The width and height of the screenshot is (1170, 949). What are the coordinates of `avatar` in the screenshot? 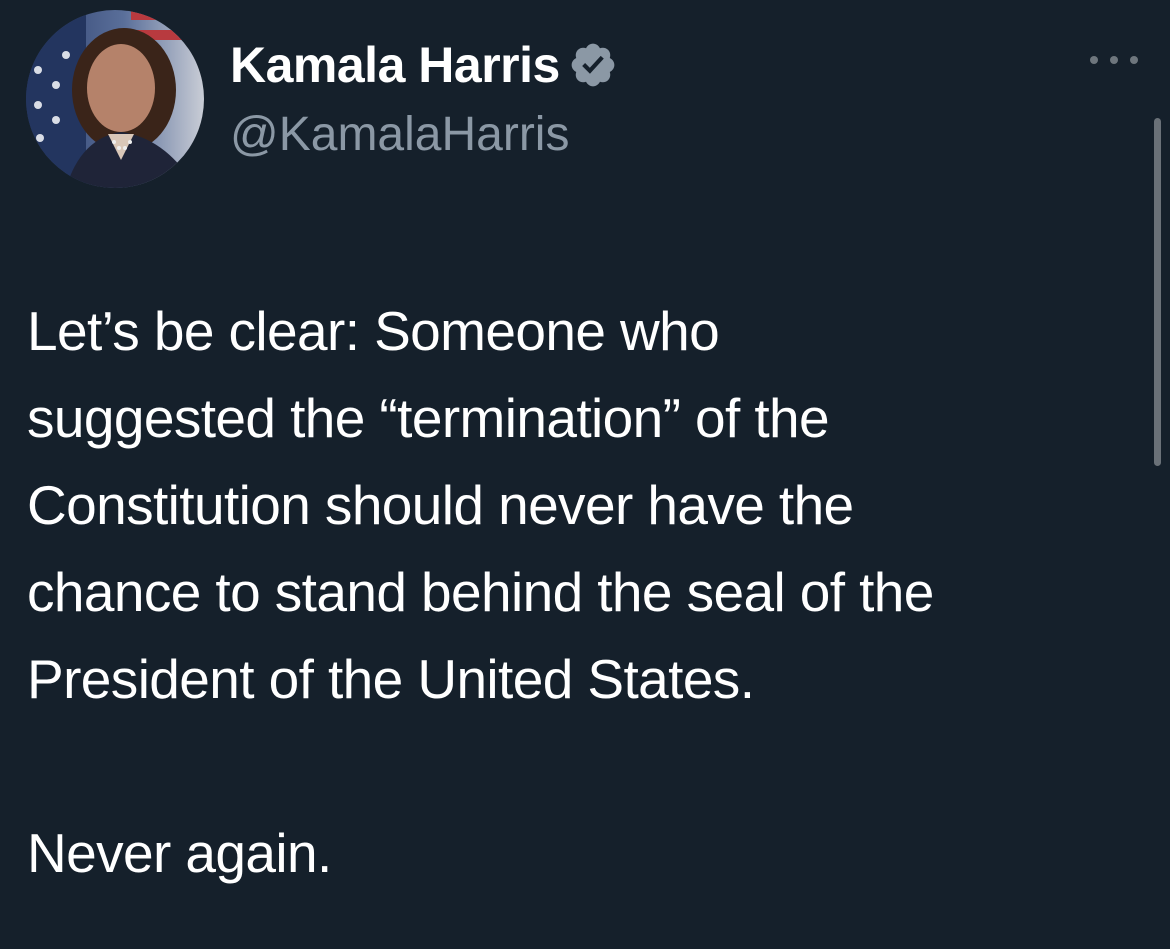 It's located at (115, 99).